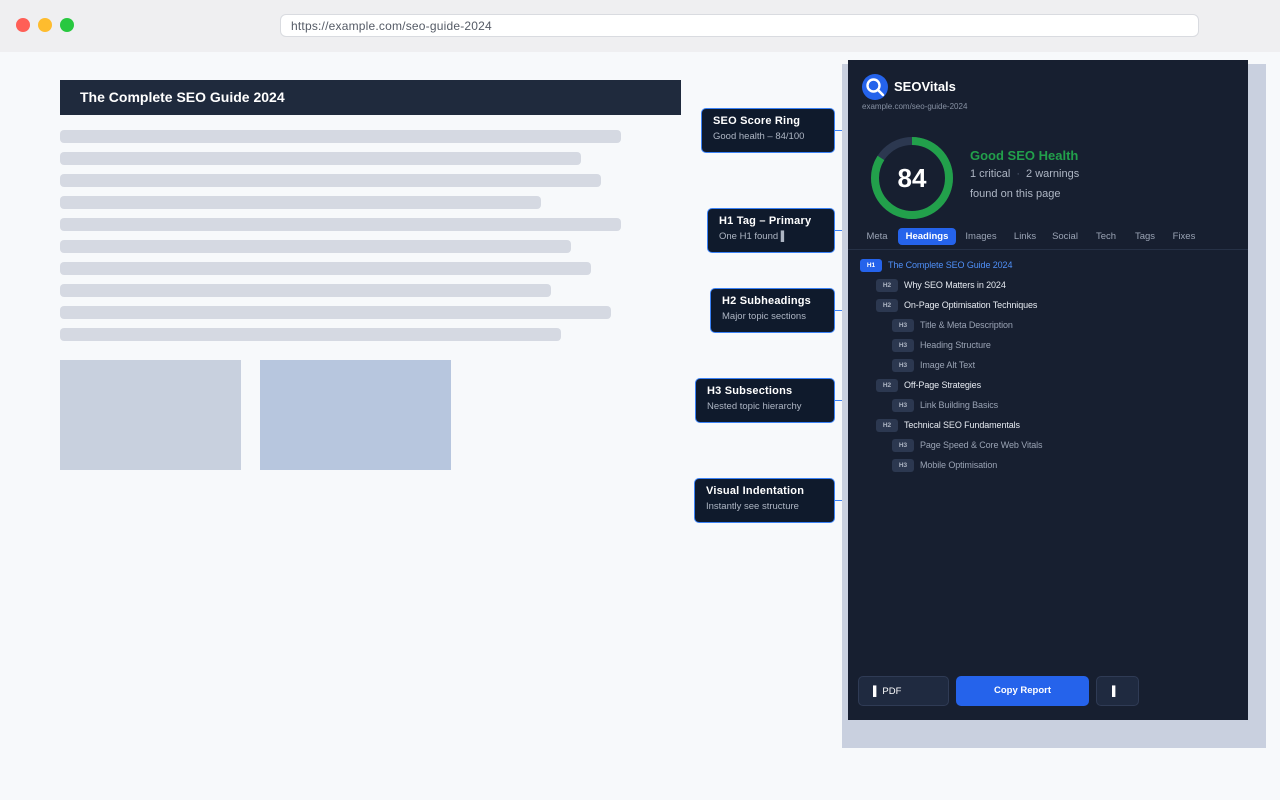 The image size is (1280, 800). What do you see at coordinates (971, 305) in the screenshot?
I see `heading-text: On-Page Optimisation Techniques` at bounding box center [971, 305].